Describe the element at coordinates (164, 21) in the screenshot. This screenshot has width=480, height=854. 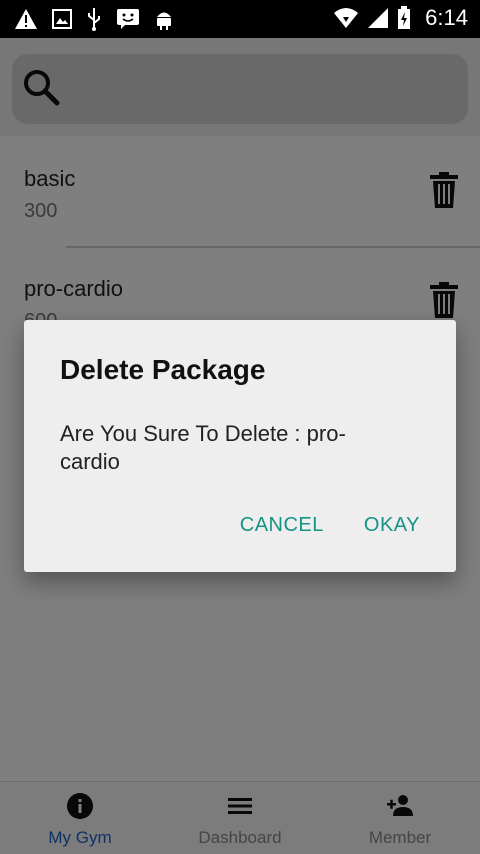
I see `android-icon` at that location.